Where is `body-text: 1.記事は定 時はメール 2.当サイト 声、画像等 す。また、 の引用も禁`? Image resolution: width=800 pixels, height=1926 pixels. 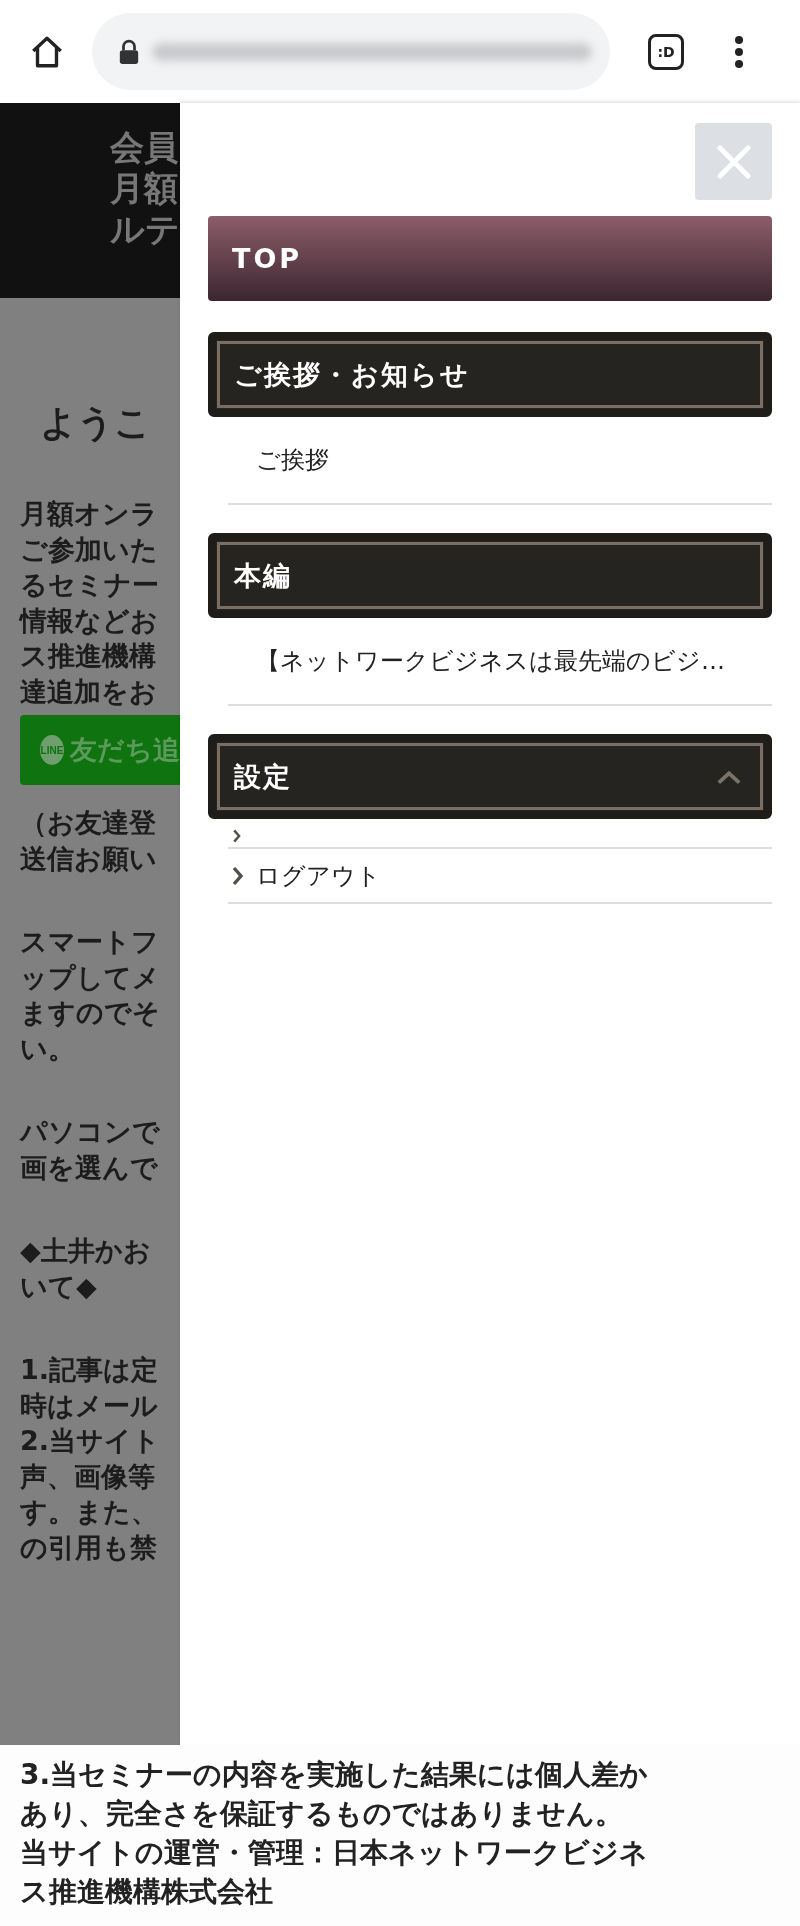 body-text: 1.記事は定 時はメール 2.当サイト 声、画像等 す。また、 の引用も禁 is located at coordinates (91, 1459).